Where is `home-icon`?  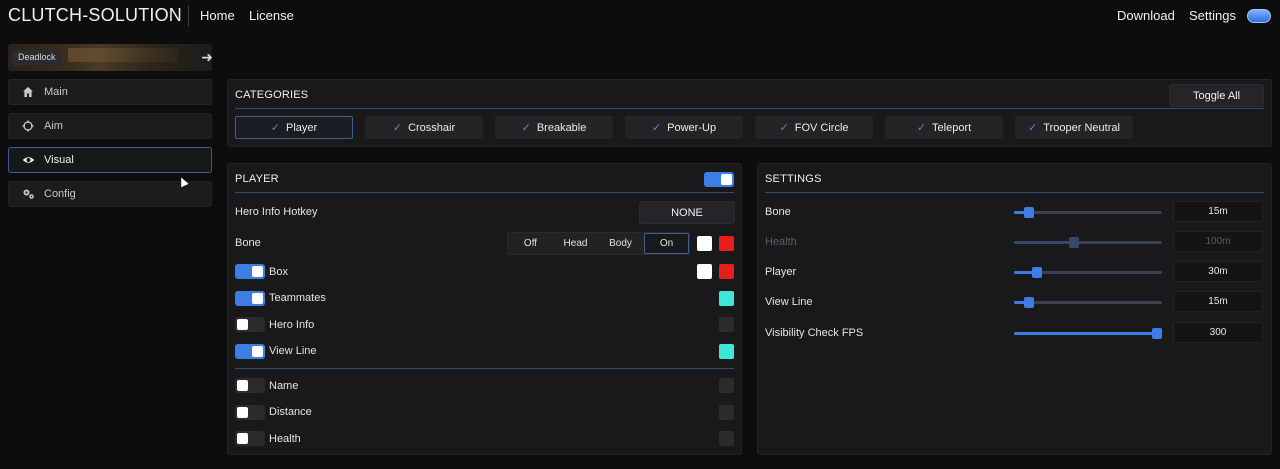
home-icon is located at coordinates (28, 92).